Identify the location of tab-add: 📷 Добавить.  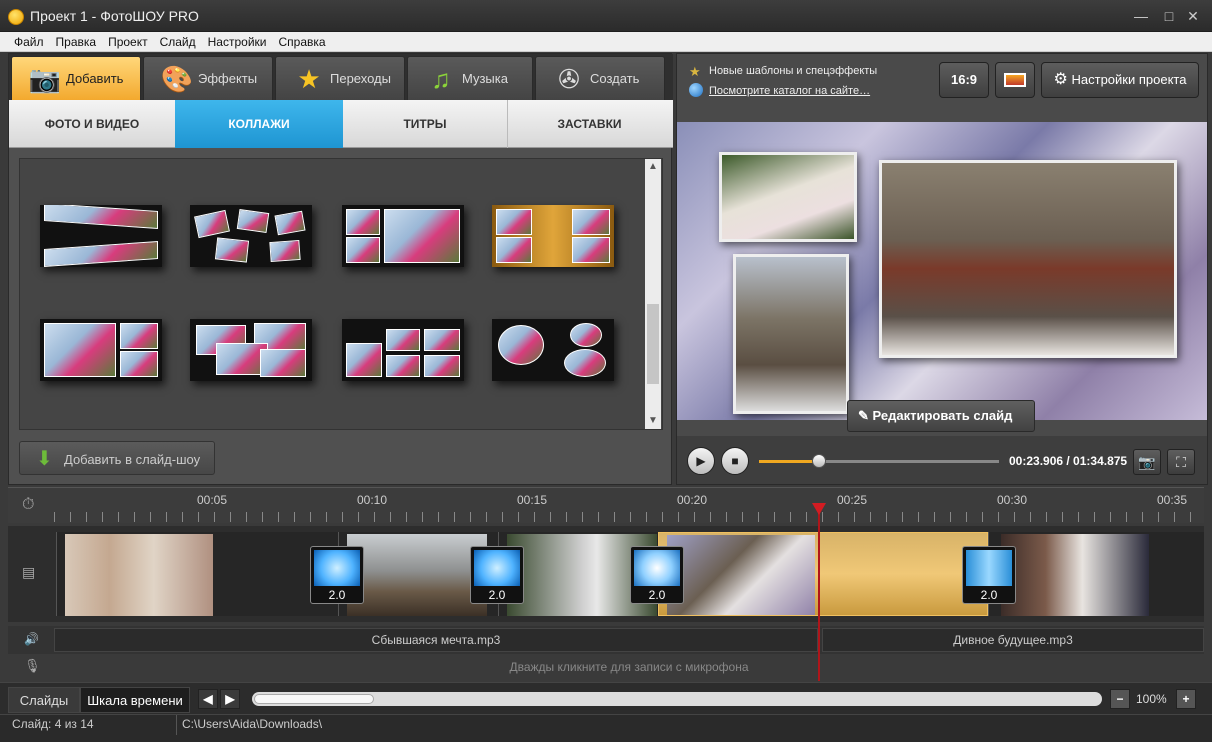
(76, 78).